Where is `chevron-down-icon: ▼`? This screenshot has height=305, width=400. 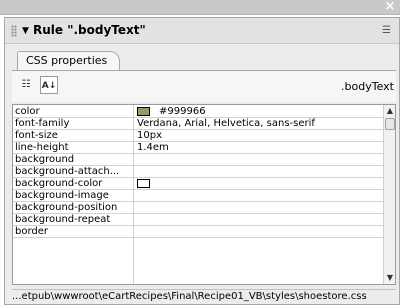 chevron-down-icon: ▼ is located at coordinates (389, 278).